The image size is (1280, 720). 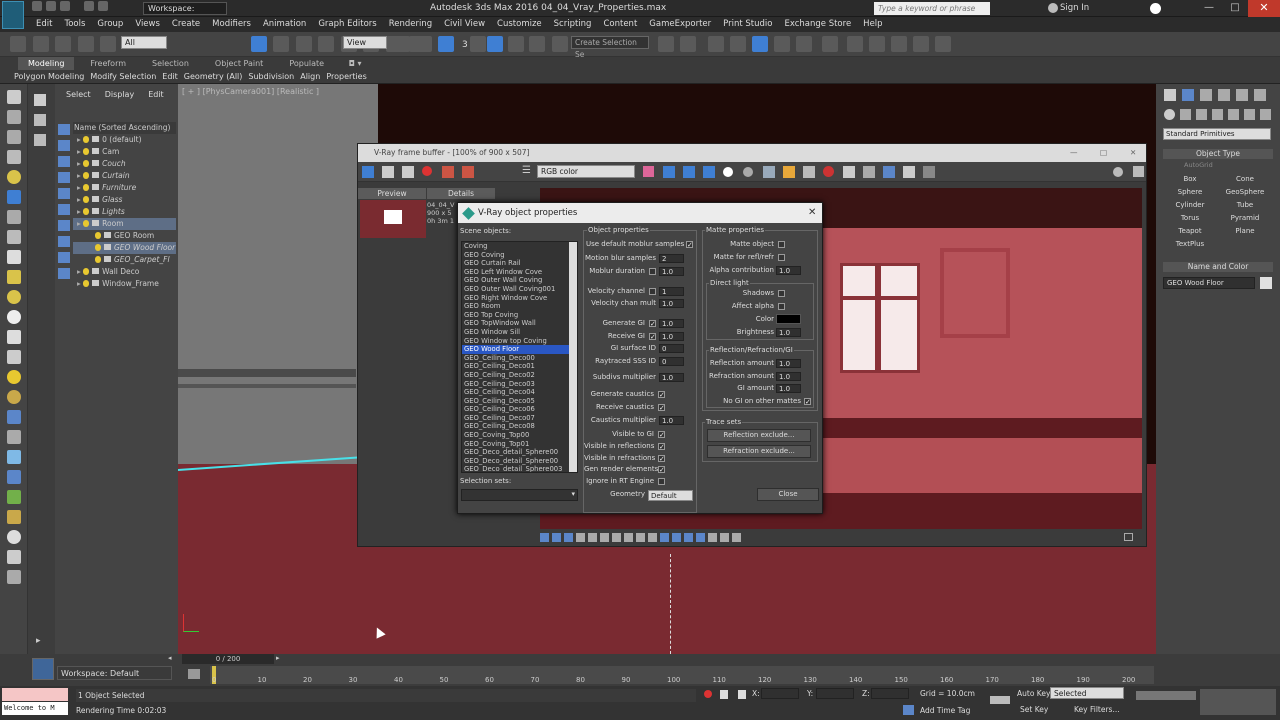 I want to click on menu-animation: Animation, so click(x=284, y=24).